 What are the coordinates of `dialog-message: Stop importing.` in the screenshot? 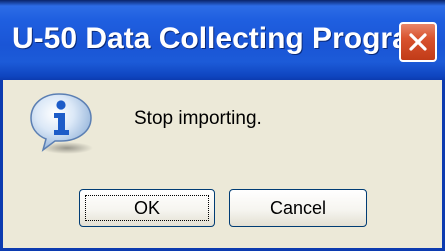 It's located at (198, 118).